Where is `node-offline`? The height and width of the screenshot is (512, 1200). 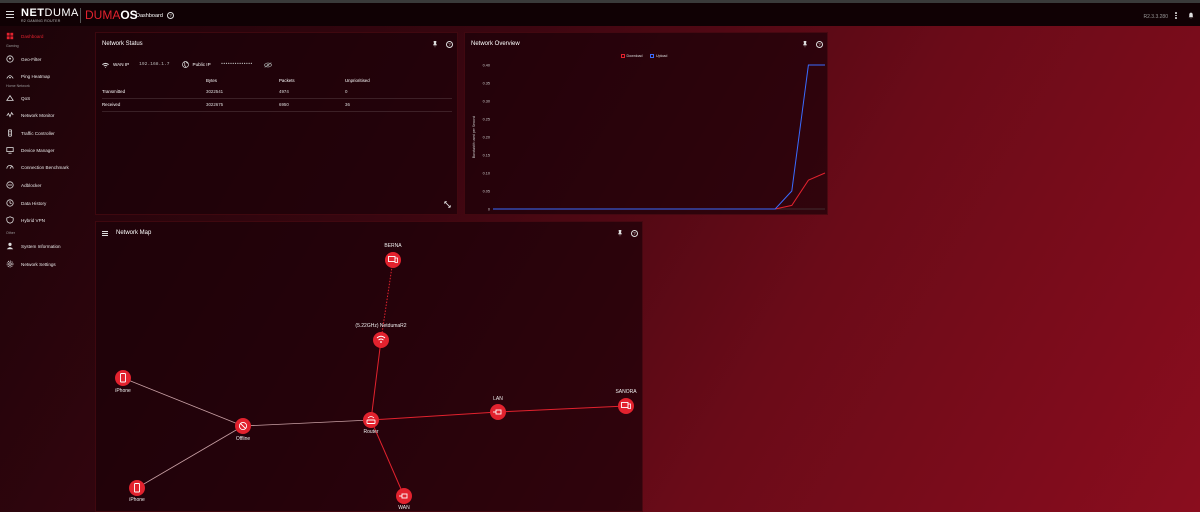 node-offline is located at coordinates (243, 426).